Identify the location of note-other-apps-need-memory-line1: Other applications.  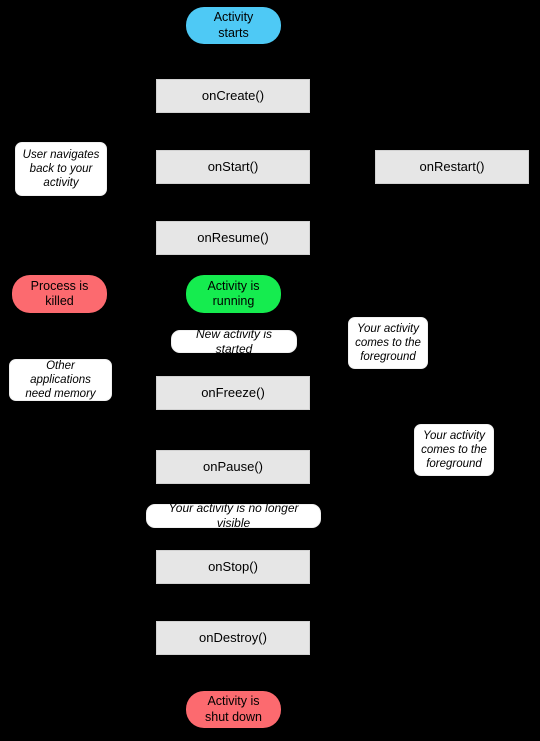
(60, 372).